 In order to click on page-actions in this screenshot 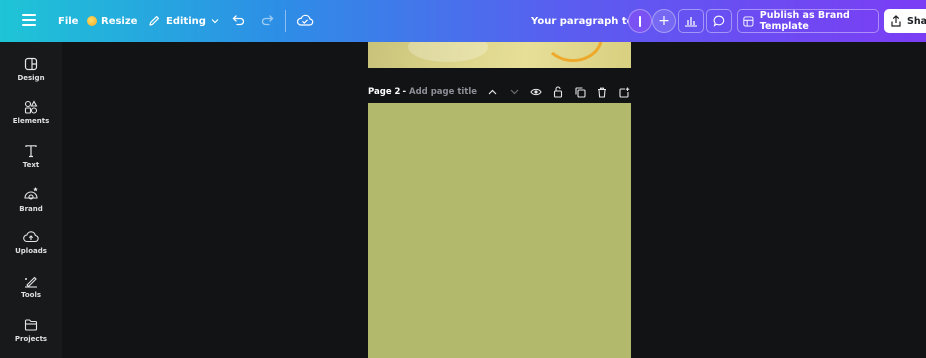, I will do `click(561, 92)`.